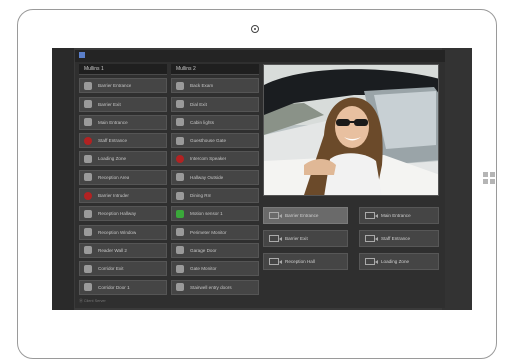 This screenshot has width=514, height=359. Describe the element at coordinates (215, 69) in the screenshot. I see `column-2-header: Mullins 2` at that location.